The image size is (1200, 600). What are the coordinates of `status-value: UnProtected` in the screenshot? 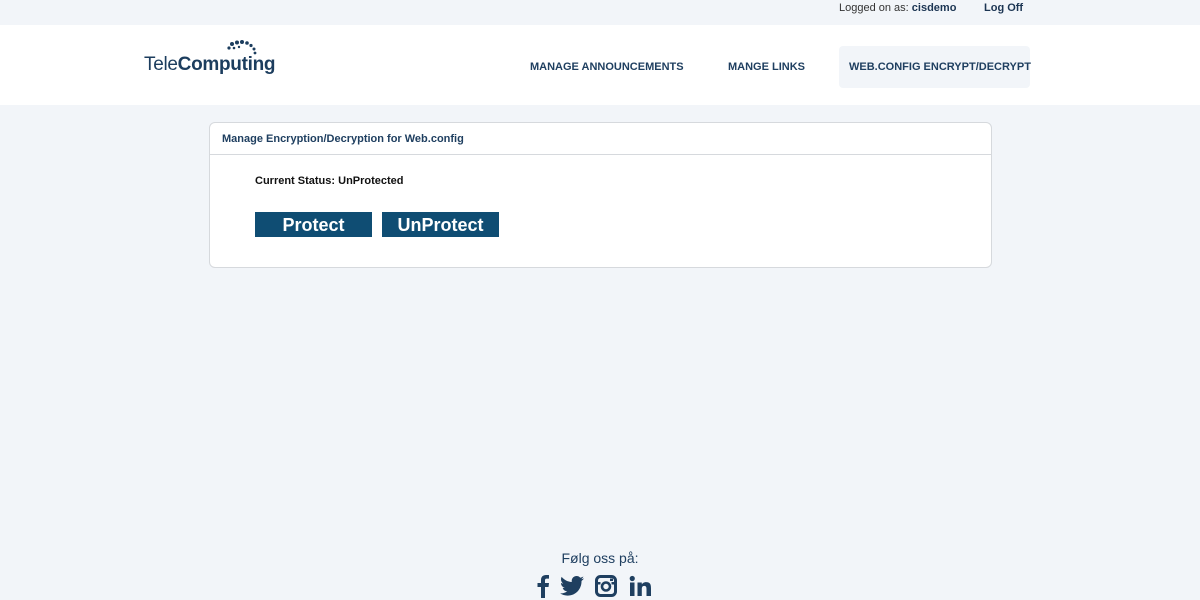 It's located at (371, 181).